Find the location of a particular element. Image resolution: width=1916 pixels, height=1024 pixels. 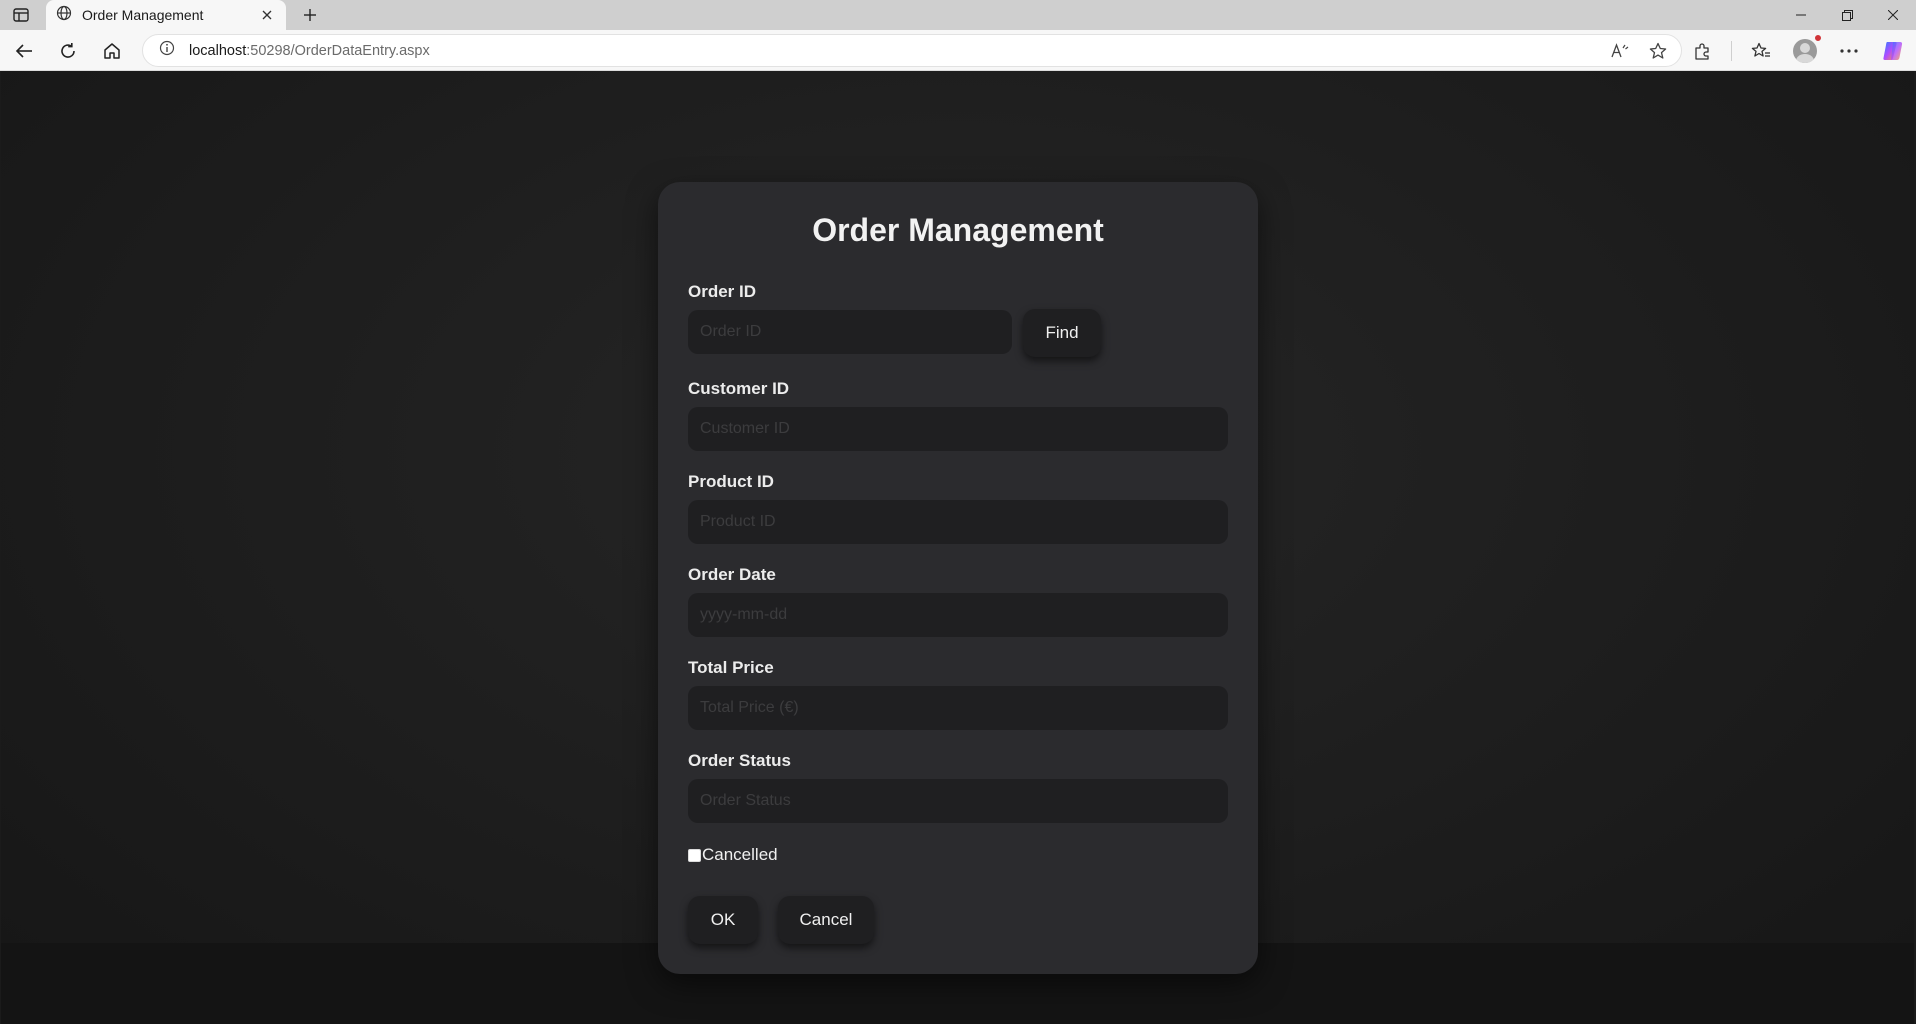

tab-strip: Order Management is located at coordinates (958, 15).